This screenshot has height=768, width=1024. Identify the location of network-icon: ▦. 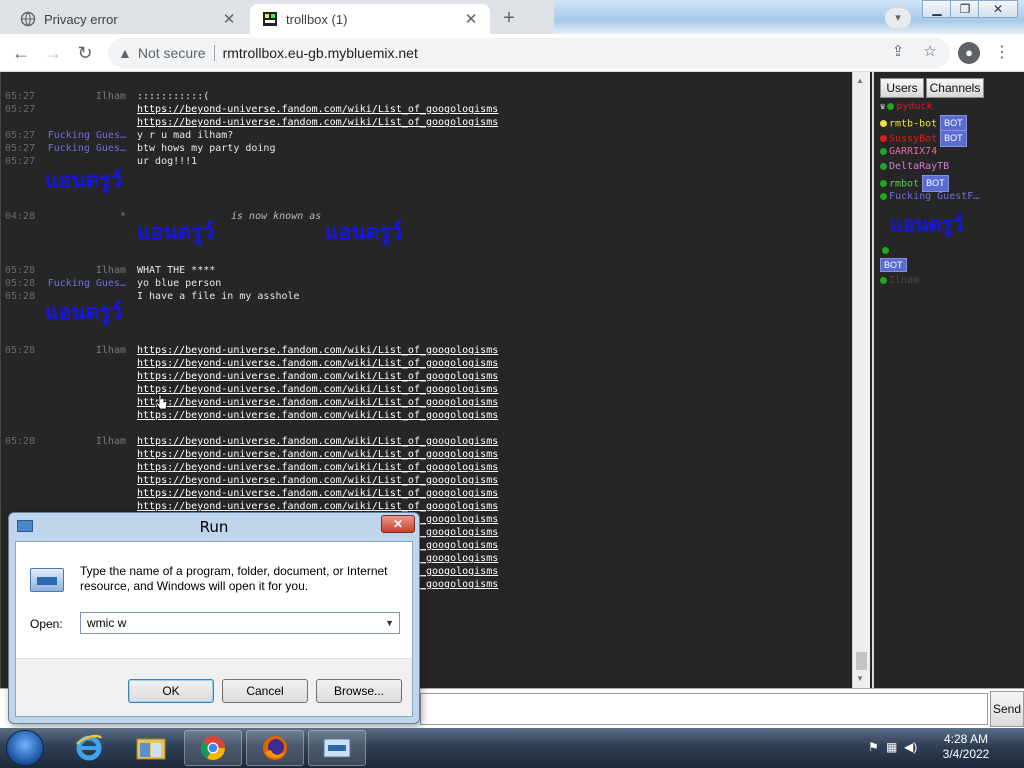
(891, 747).